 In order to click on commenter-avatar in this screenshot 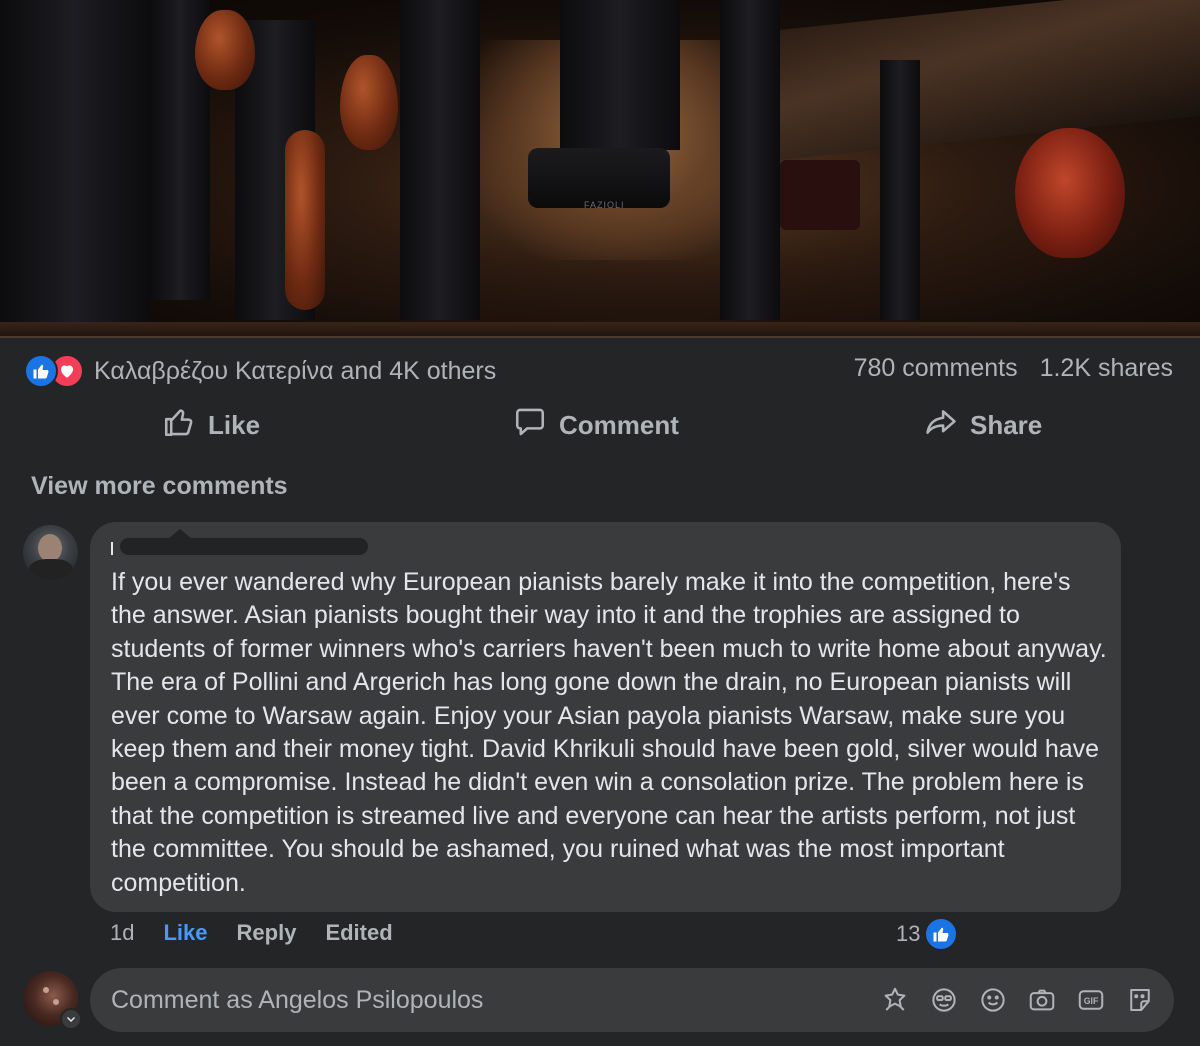, I will do `click(50, 552)`.